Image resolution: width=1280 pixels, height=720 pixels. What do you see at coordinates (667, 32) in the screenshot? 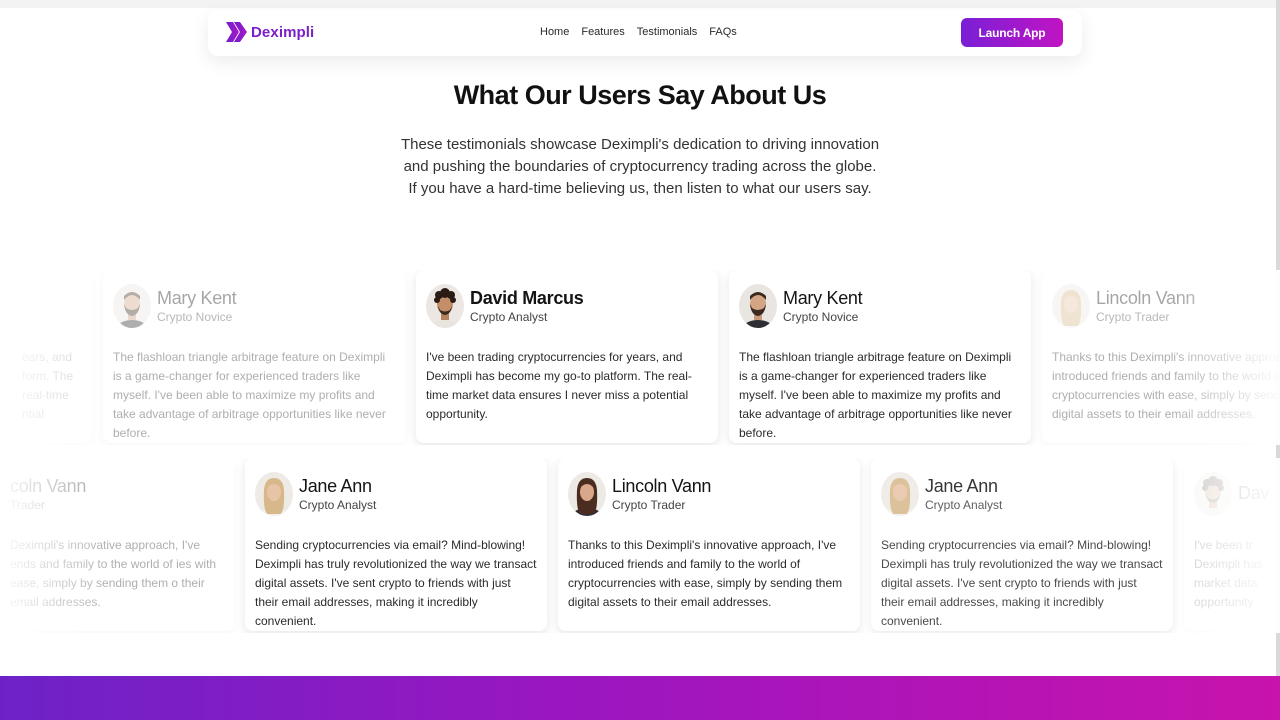
I see `nav-link-testimonials: Testimonials` at bounding box center [667, 32].